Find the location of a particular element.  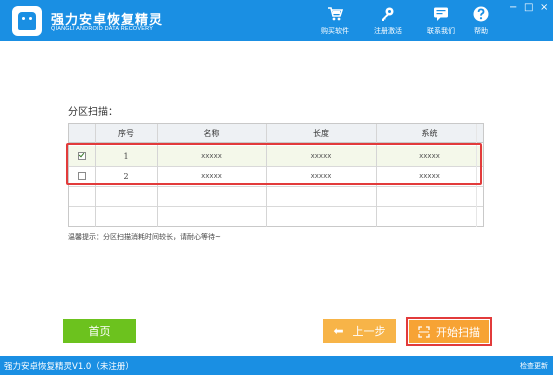

home-button: 首页 is located at coordinates (99, 331).